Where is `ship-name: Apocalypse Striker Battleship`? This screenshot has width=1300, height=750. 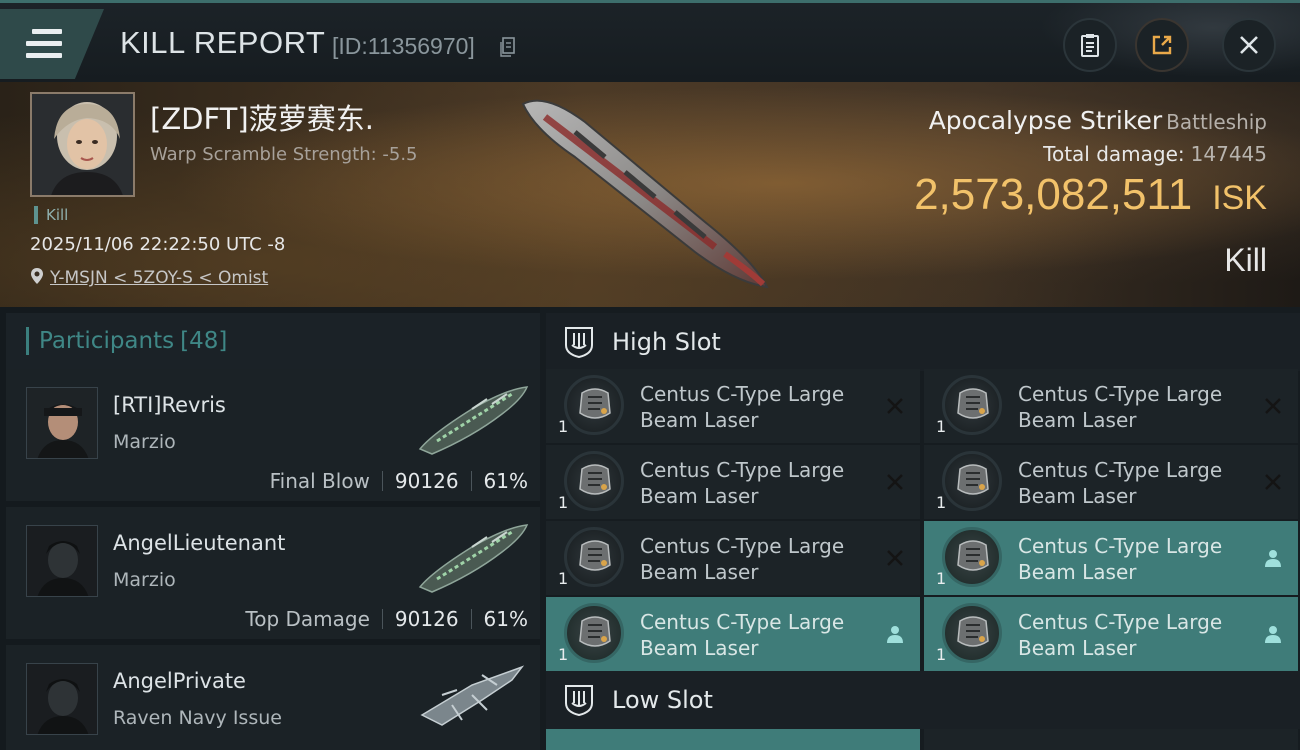
ship-name: Apocalypse Striker Battleship is located at coordinates (1098, 120).